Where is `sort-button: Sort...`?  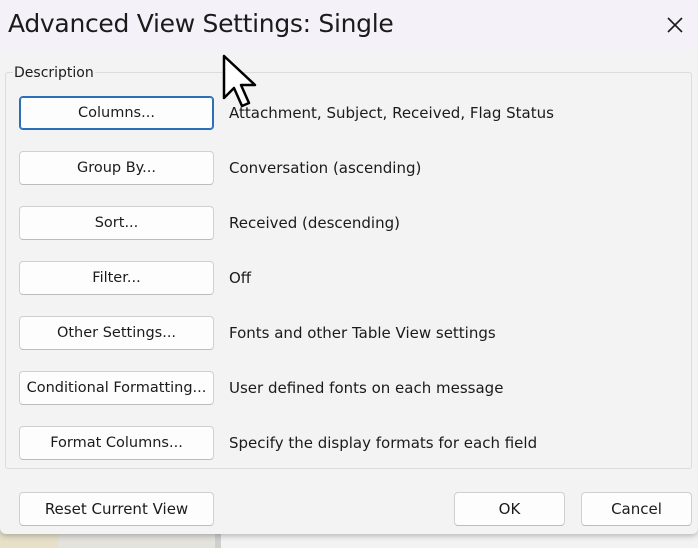
sort-button: Sort... is located at coordinates (116, 223).